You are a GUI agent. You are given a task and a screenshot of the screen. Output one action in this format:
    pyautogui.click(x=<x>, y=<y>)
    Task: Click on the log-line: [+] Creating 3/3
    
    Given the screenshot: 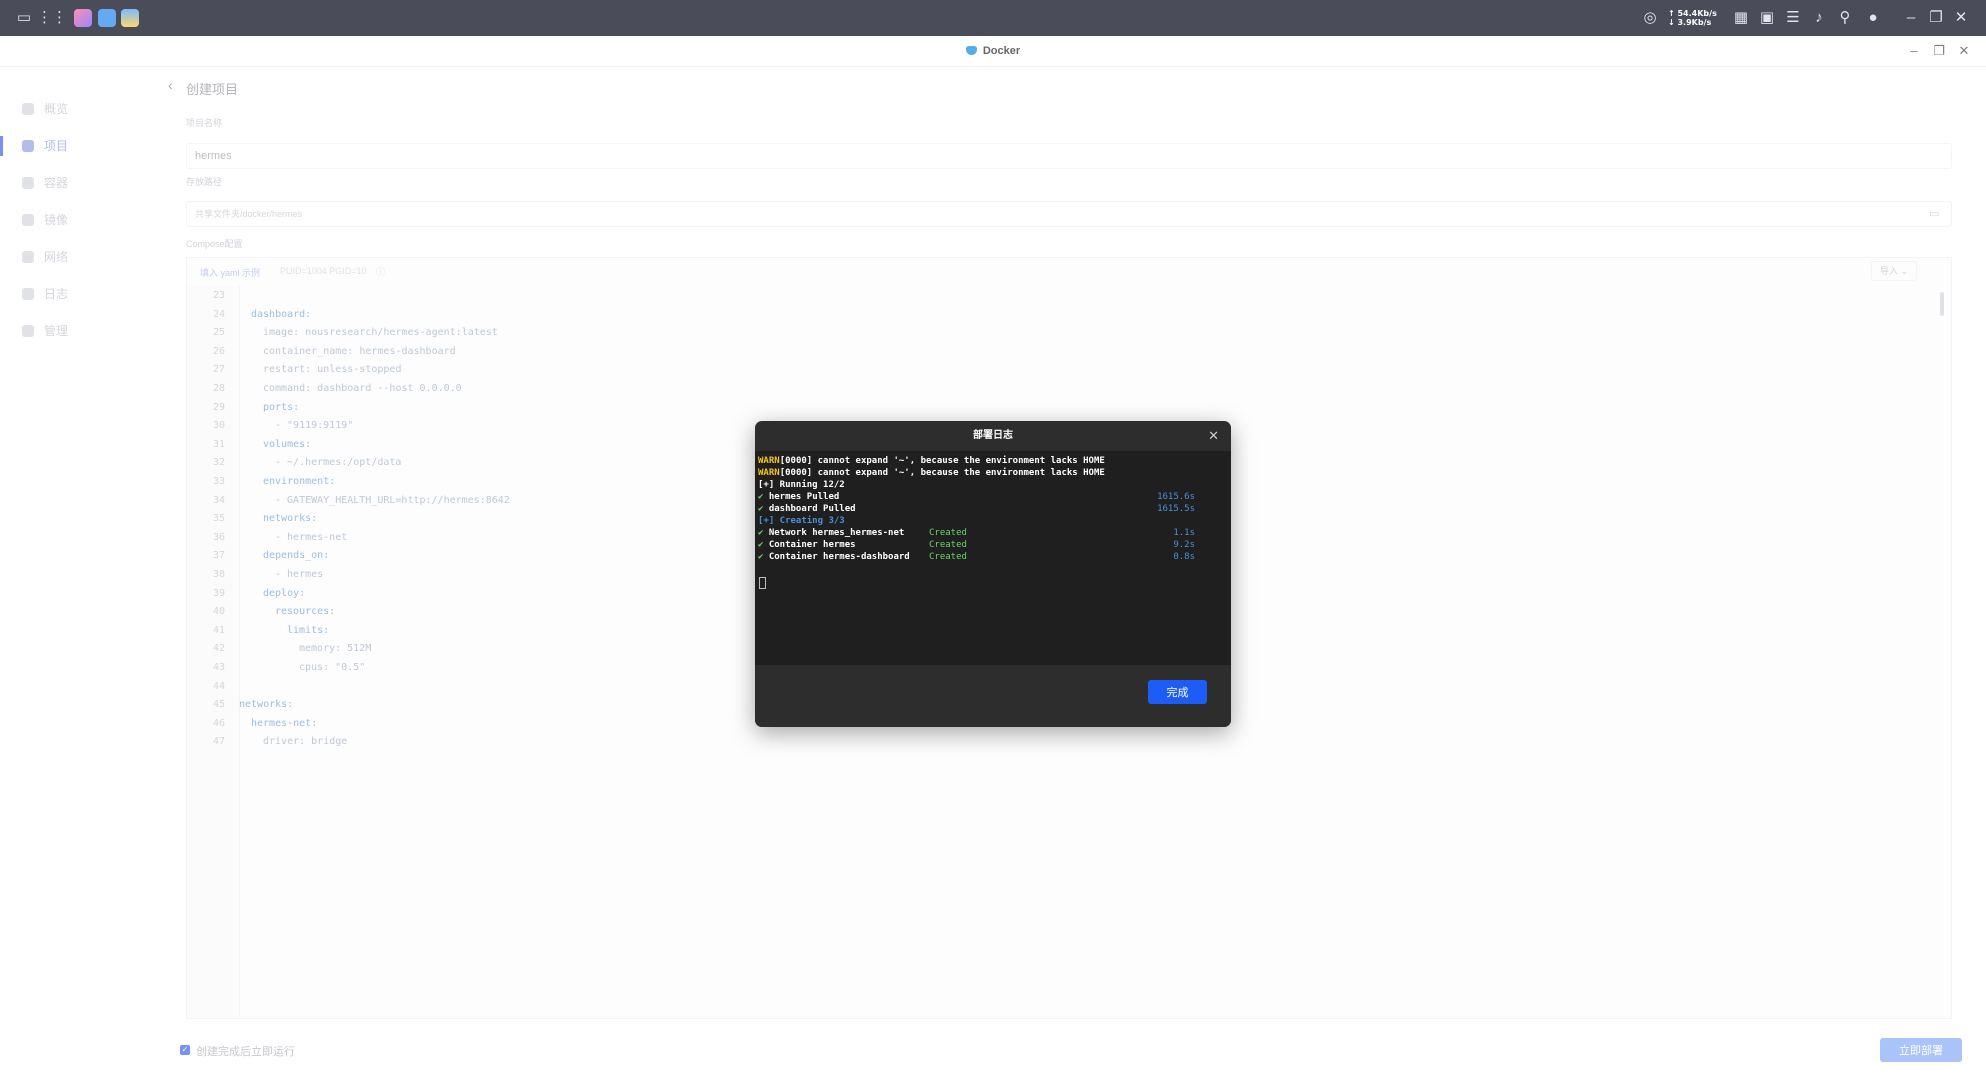 What is the action you would take?
    pyautogui.click(x=801, y=521)
    